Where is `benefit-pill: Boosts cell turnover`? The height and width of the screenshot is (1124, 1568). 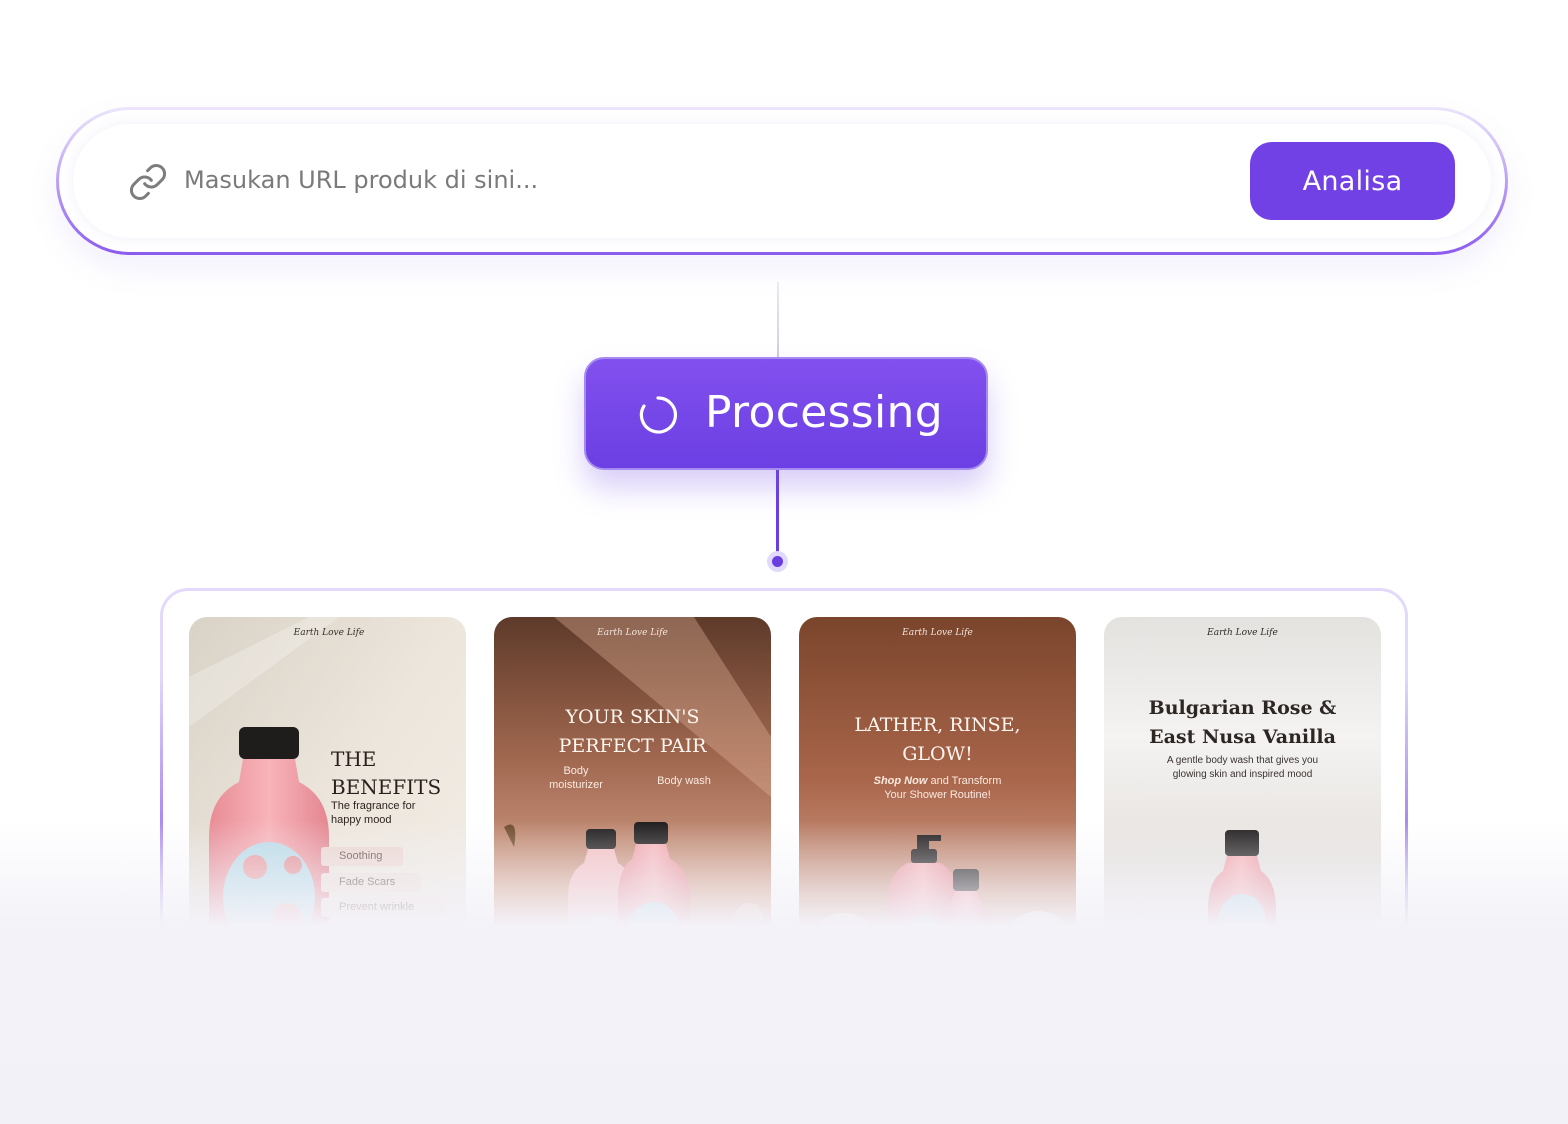
benefit-pill: Boosts cell turnover is located at coordinates (386, 932).